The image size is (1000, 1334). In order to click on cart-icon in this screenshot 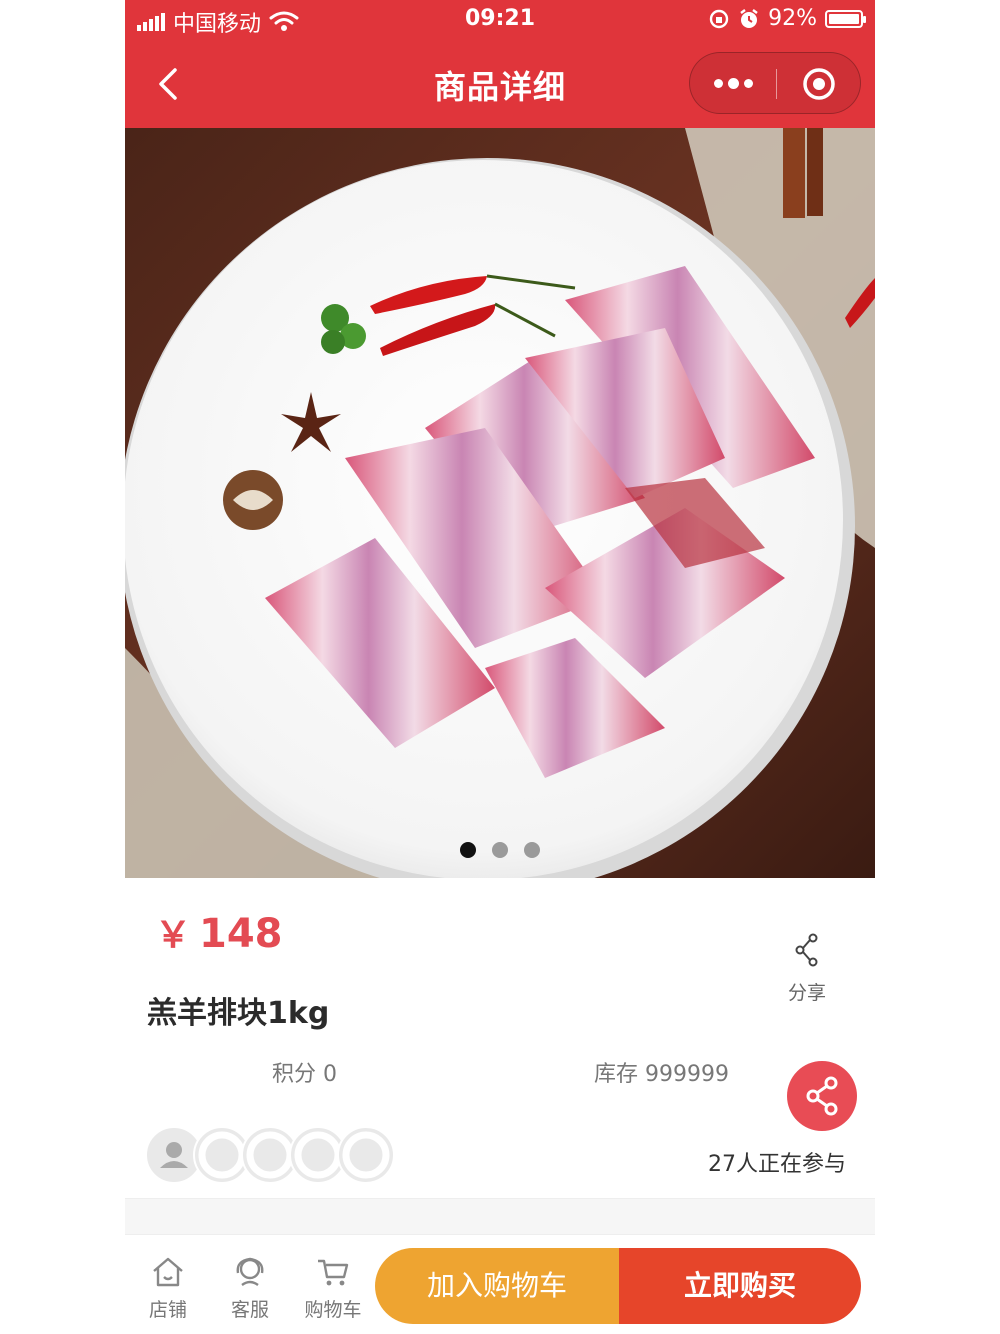, I will do `click(333, 1272)`.